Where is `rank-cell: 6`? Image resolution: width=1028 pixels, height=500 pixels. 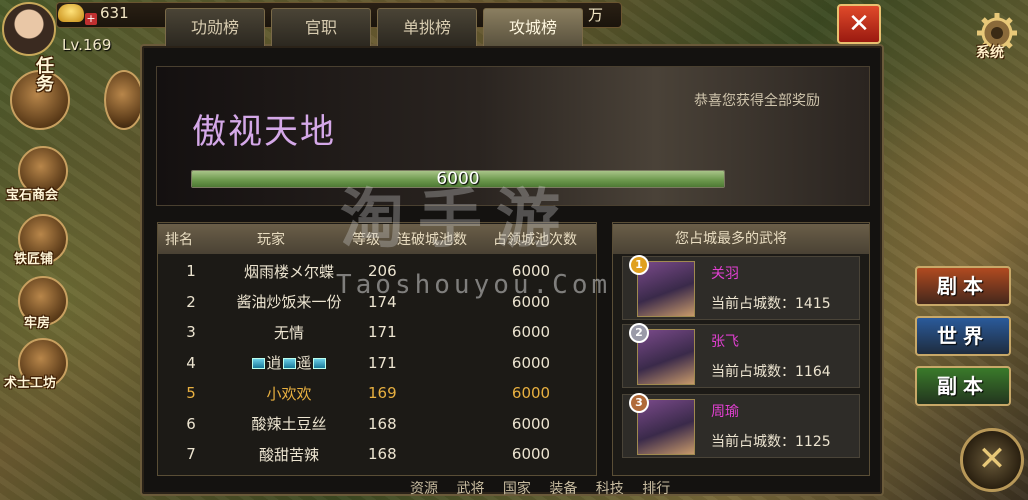 rank-cell: 6 is located at coordinates (191, 423).